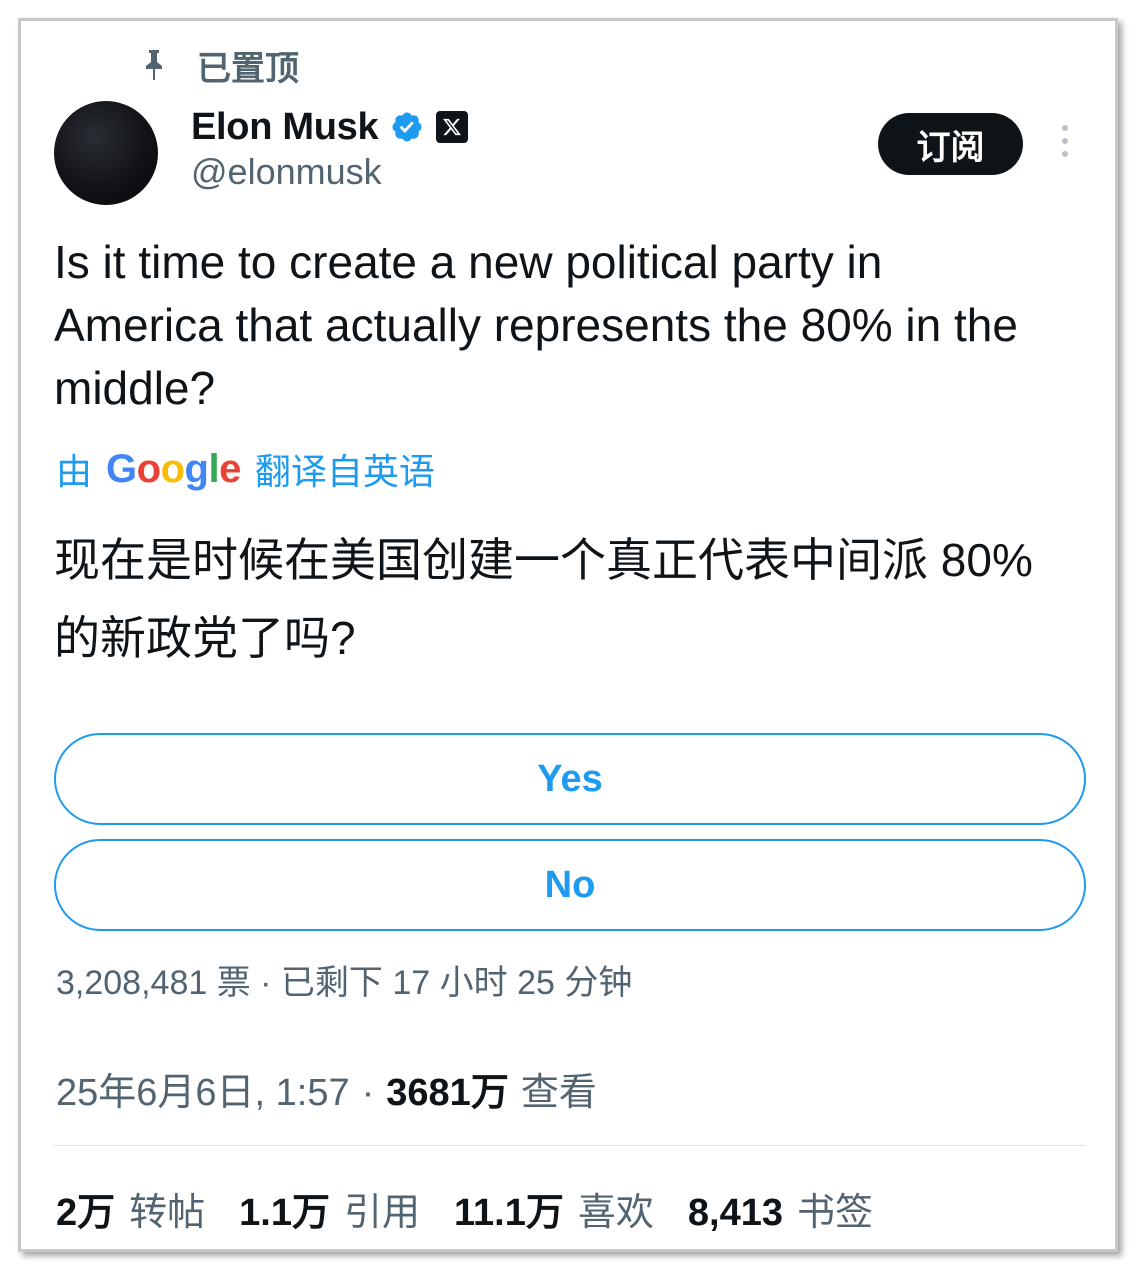  What do you see at coordinates (447, 1093) in the screenshot?
I see `views-count: 3681万` at bounding box center [447, 1093].